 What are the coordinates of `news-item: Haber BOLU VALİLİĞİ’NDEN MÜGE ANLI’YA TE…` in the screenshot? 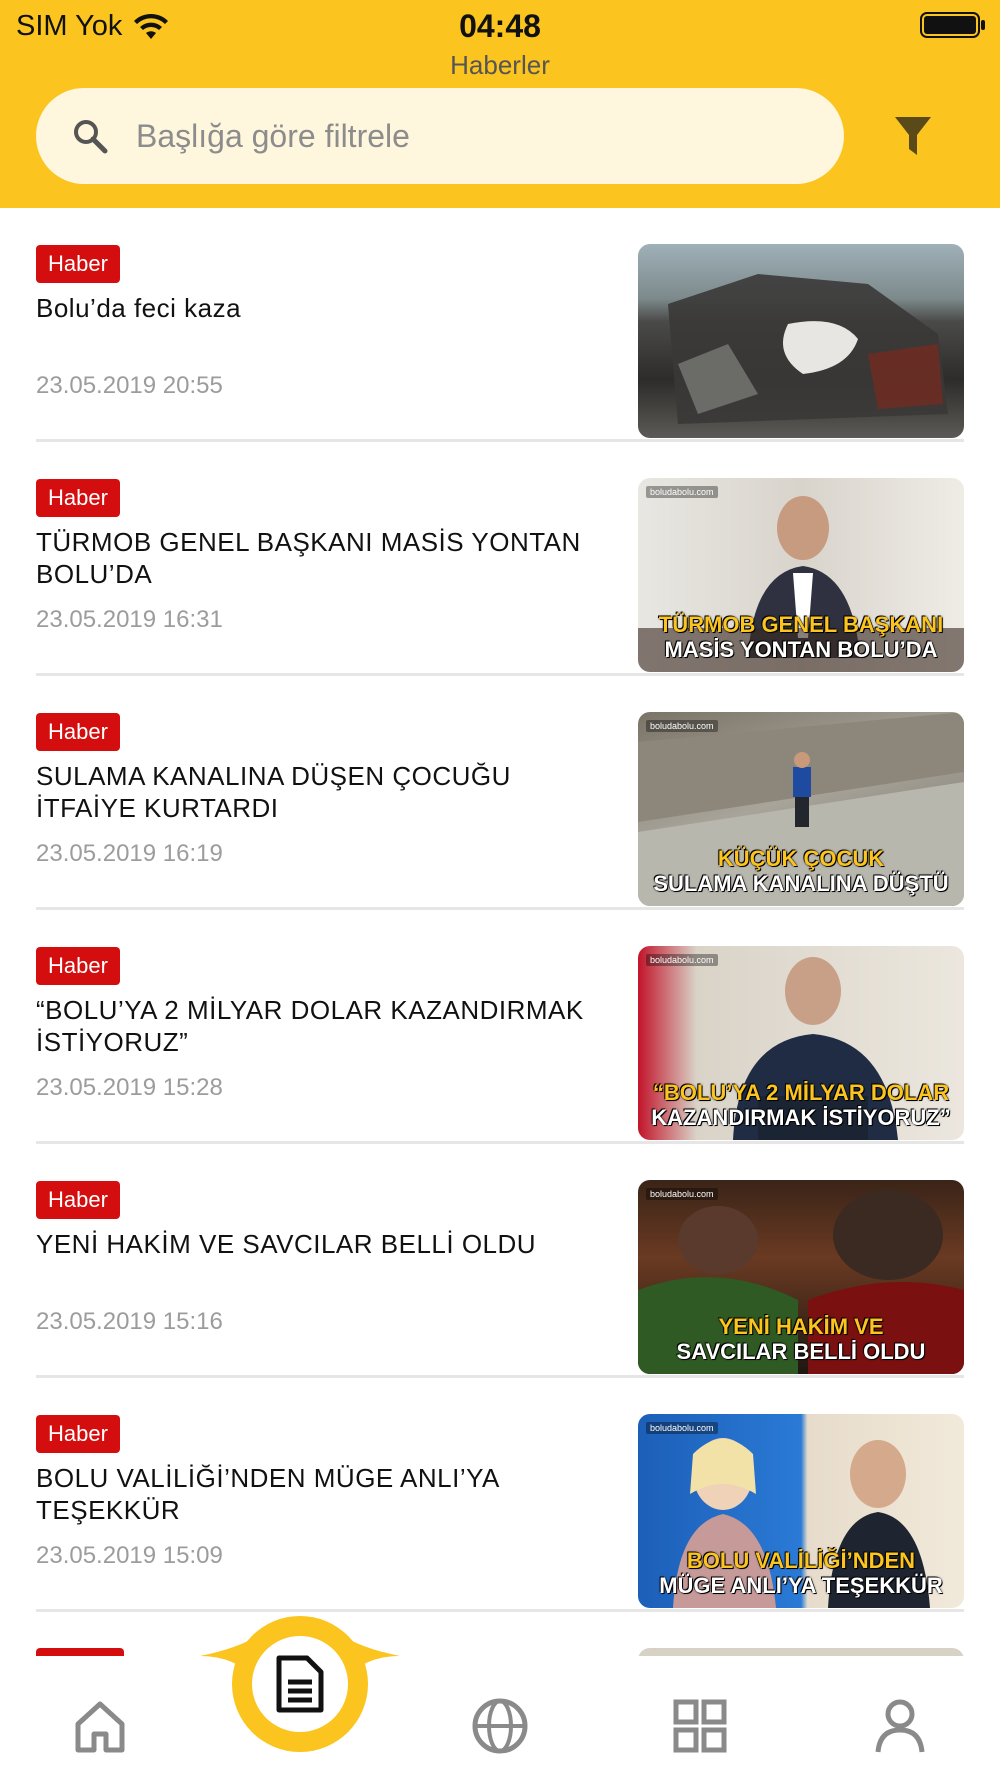 It's located at (500, 1495).